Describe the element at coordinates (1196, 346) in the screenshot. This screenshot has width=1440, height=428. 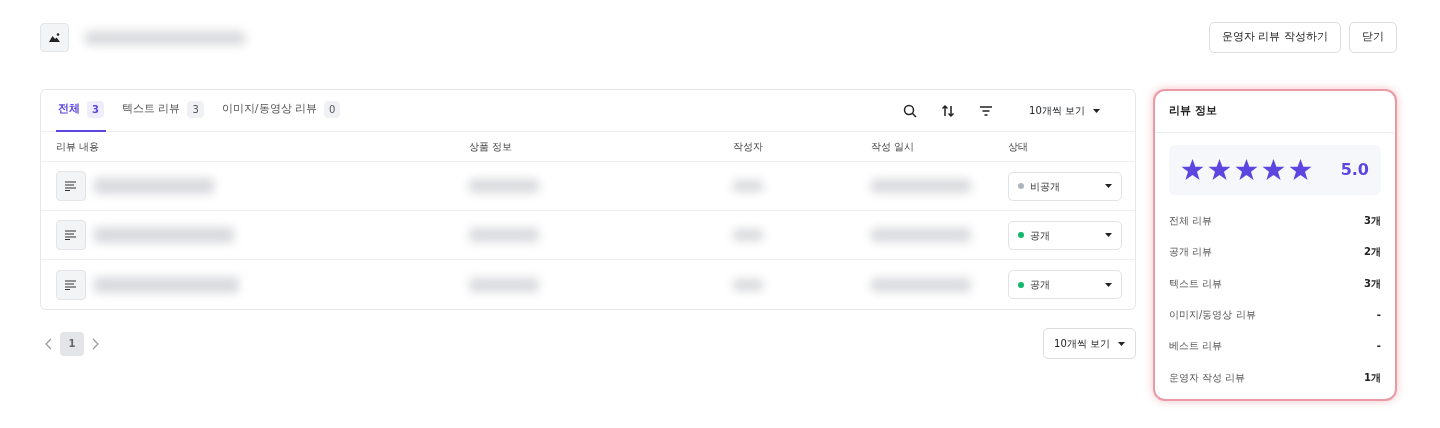
I see `stat-label: 베스트 리뷰` at that location.